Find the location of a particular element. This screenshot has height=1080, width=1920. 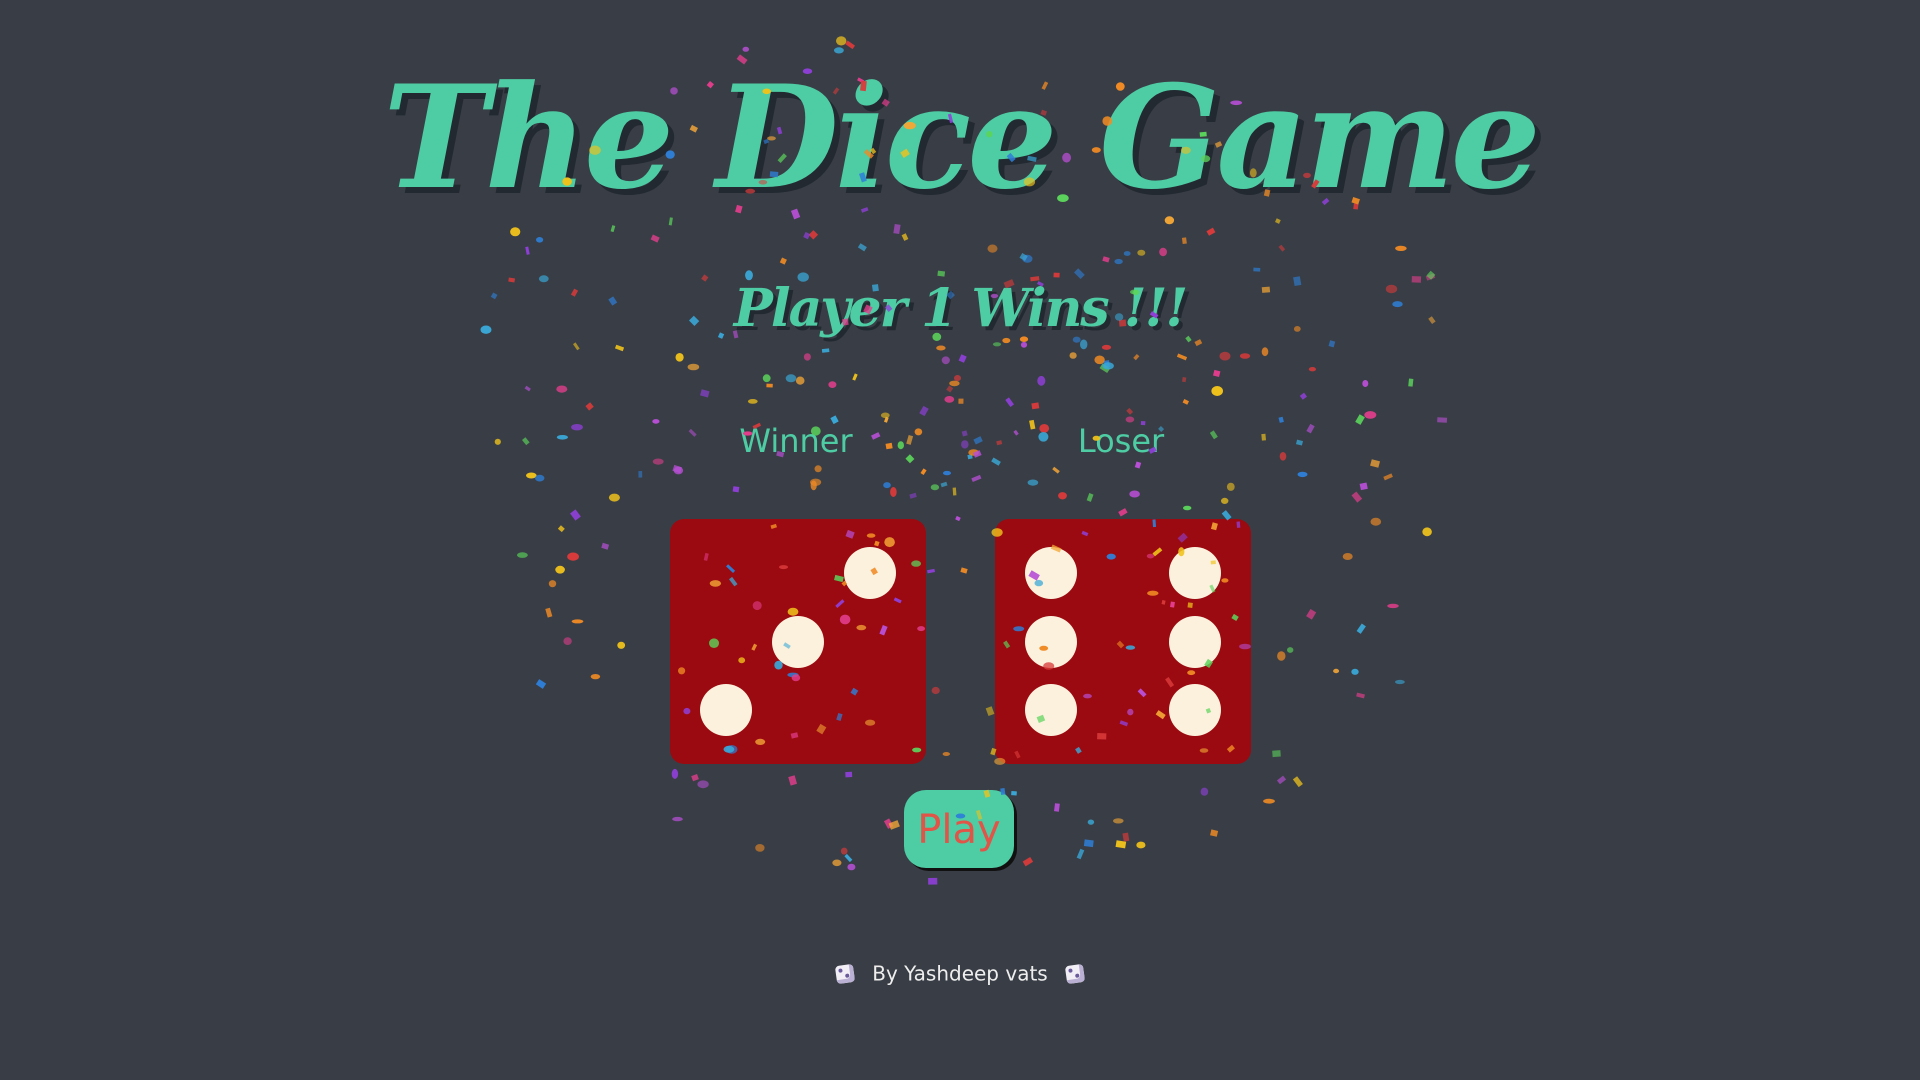

play-button: Play is located at coordinates (959, 829).